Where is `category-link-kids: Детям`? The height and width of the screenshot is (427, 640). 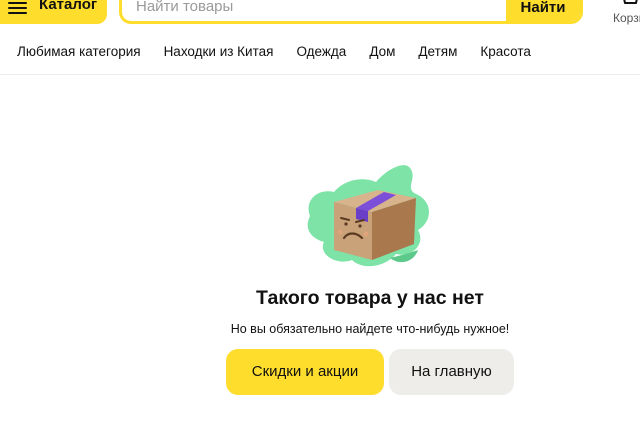 category-link-kids: Детям is located at coordinates (437, 52).